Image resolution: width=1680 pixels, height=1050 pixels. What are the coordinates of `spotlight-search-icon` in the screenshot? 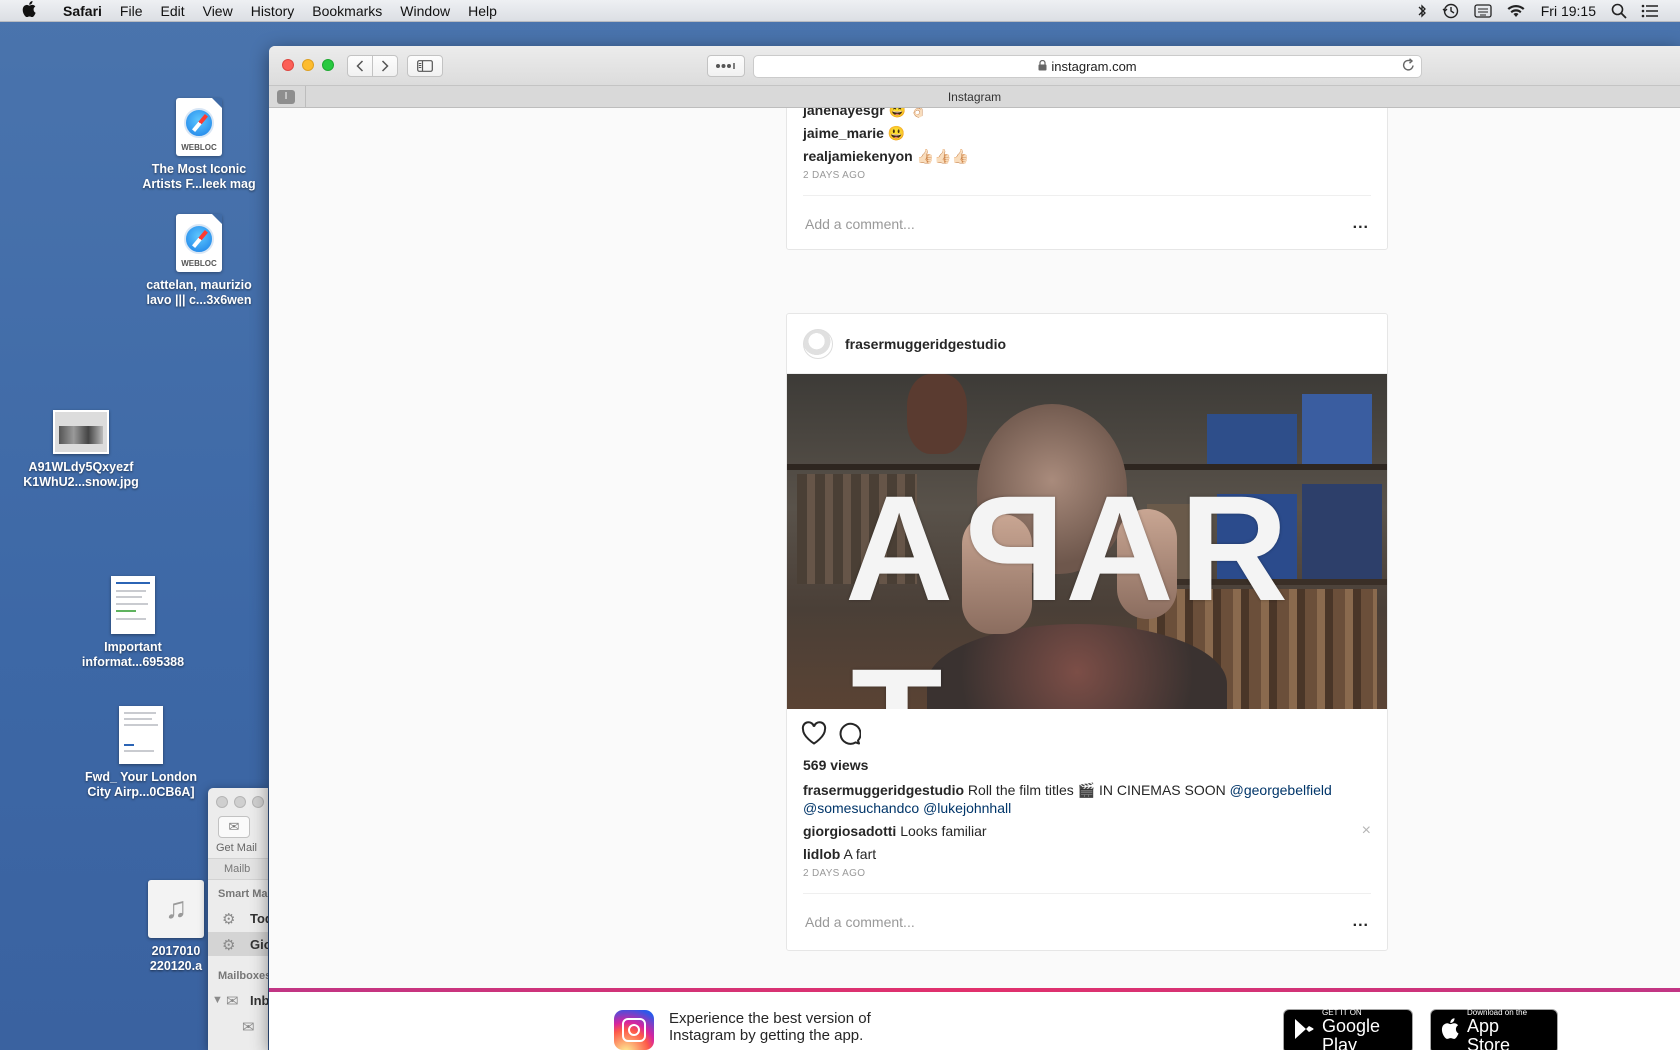 It's located at (1619, 11).